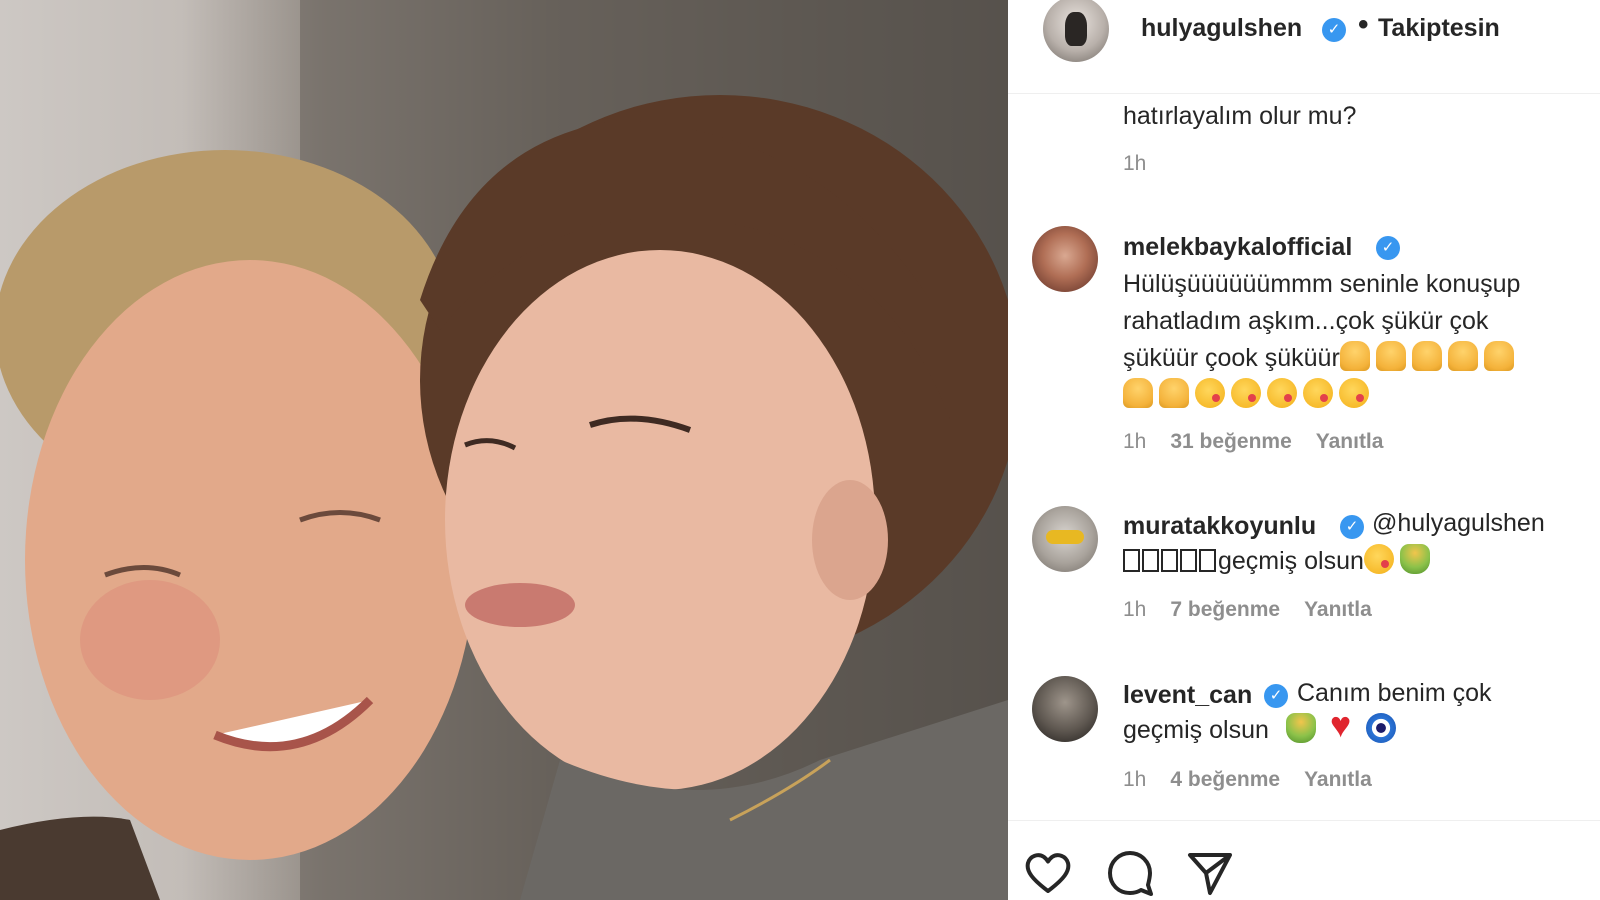  Describe the element at coordinates (1322, 284) in the screenshot. I see `comment-line: Hülüşüüüüüümmm seninle konuşup` at that location.